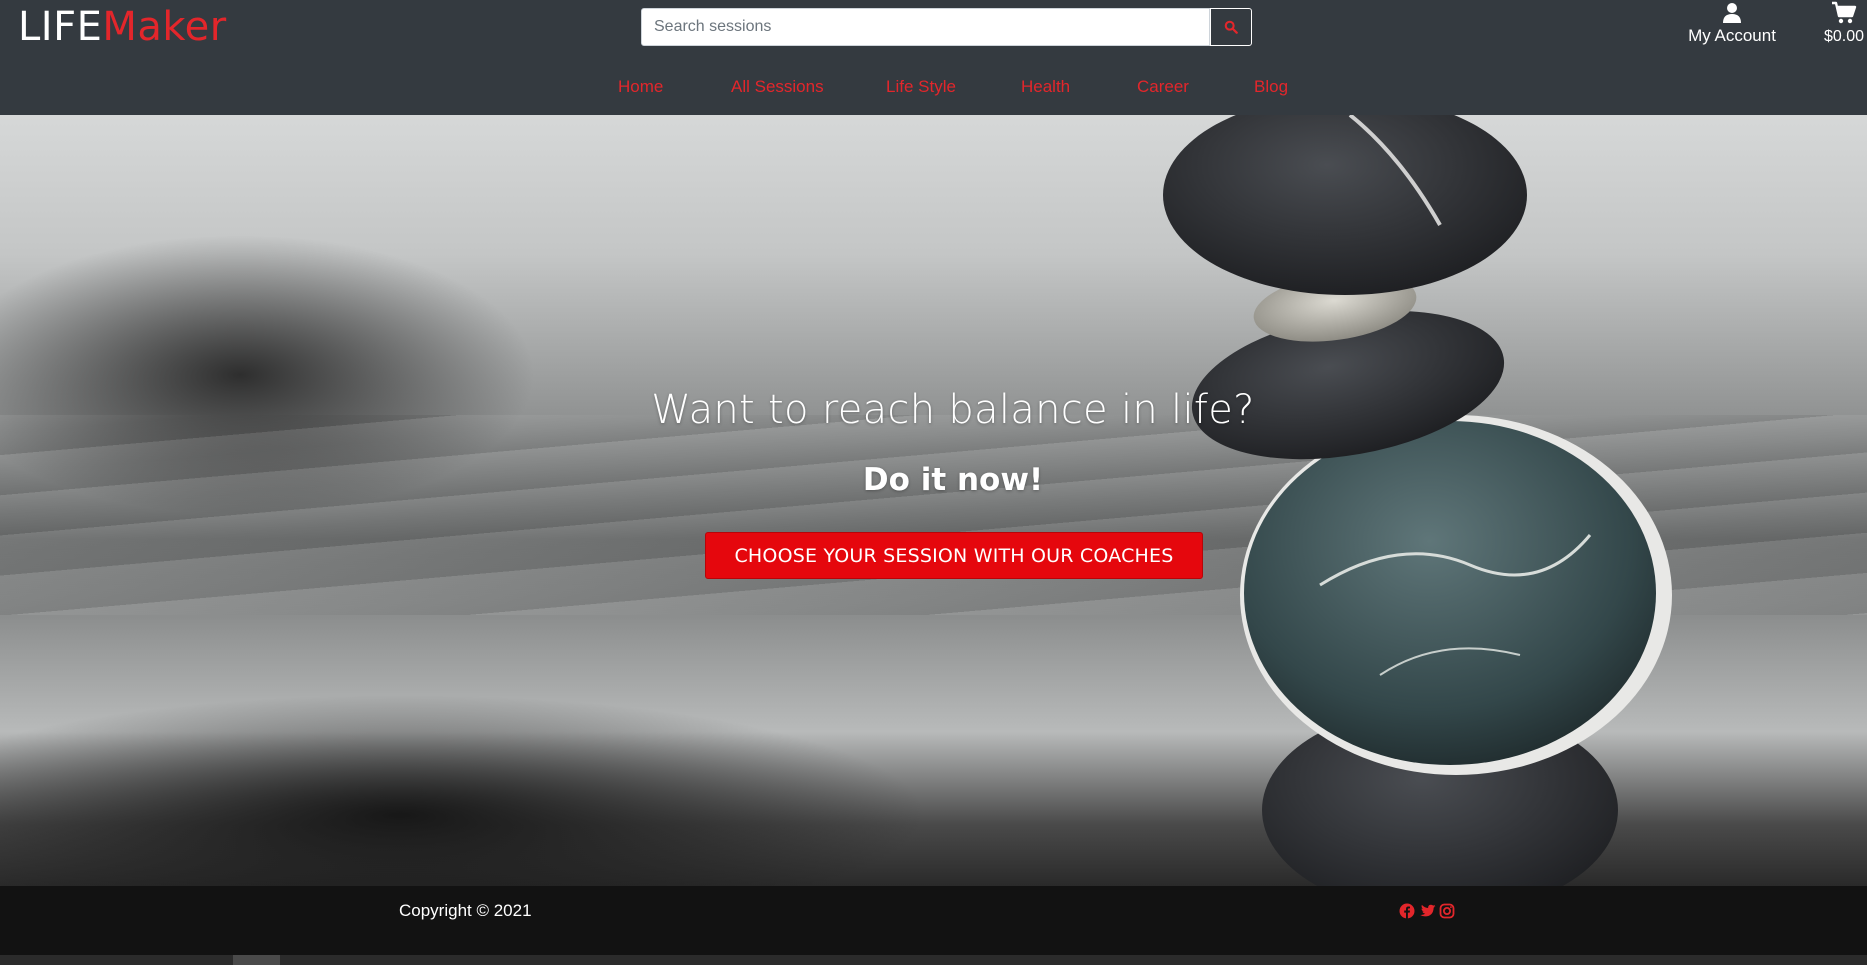  Describe the element at coordinates (1844, 12) in the screenshot. I see `cart-icon` at that location.